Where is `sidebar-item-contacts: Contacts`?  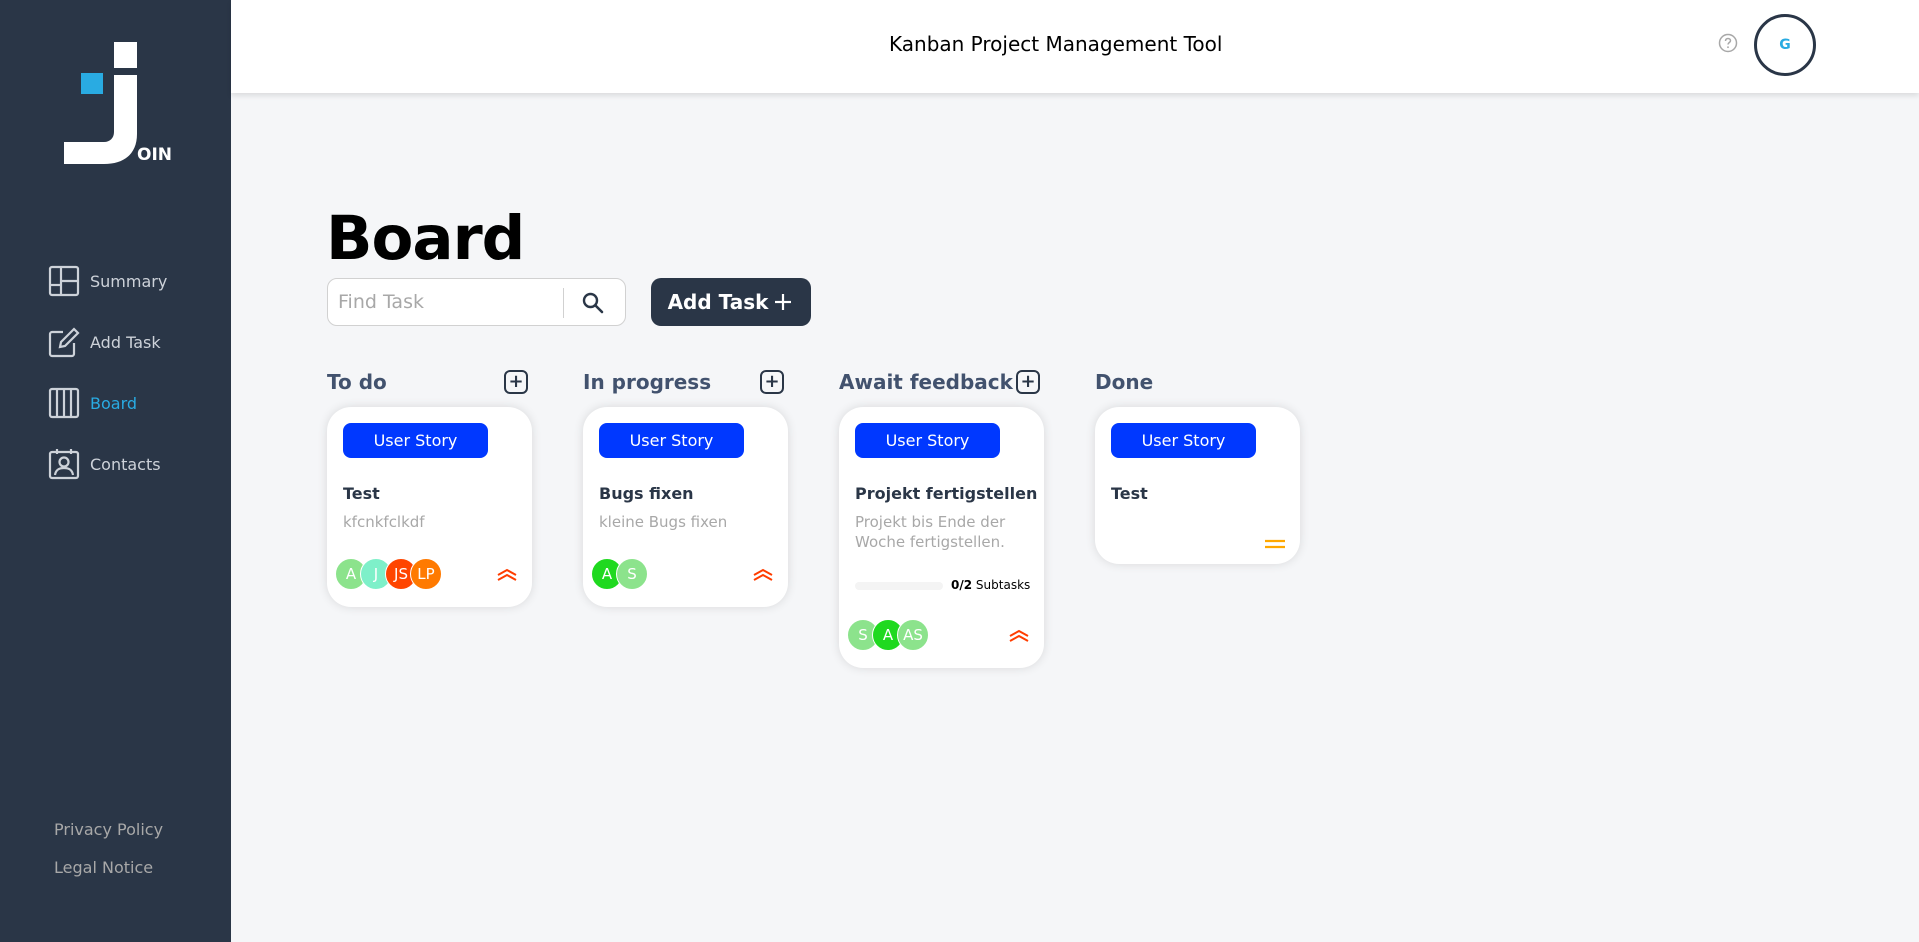
sidebar-item-contacts: Contacts is located at coordinates (107, 464).